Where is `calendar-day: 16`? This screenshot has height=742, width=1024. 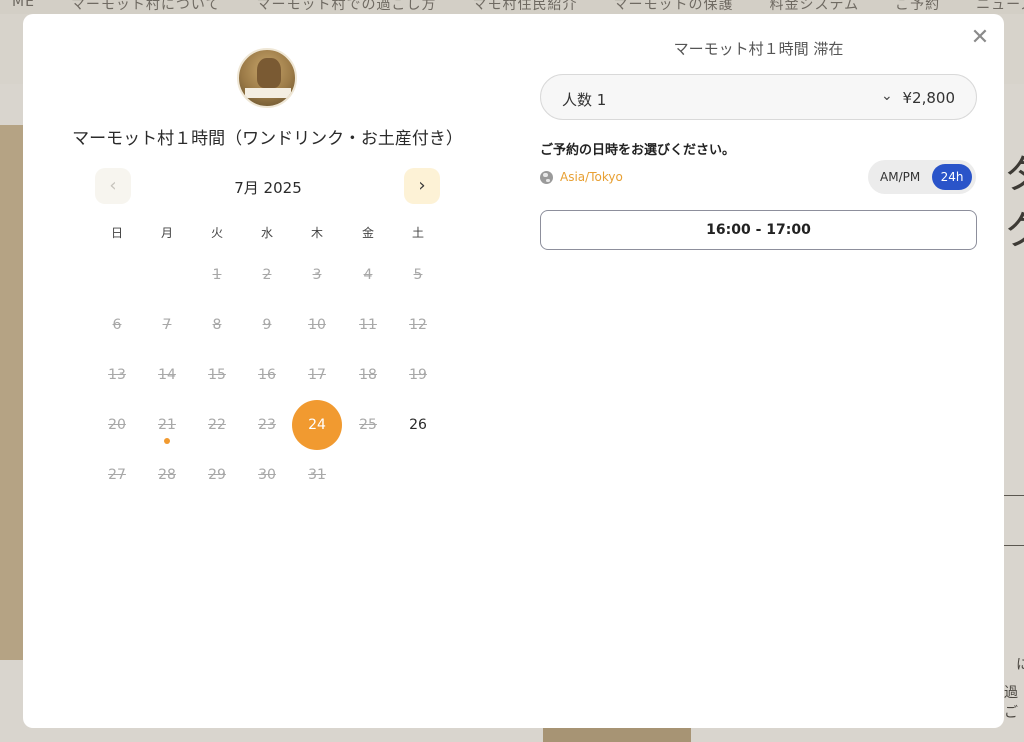 calendar-day: 16 is located at coordinates (267, 375).